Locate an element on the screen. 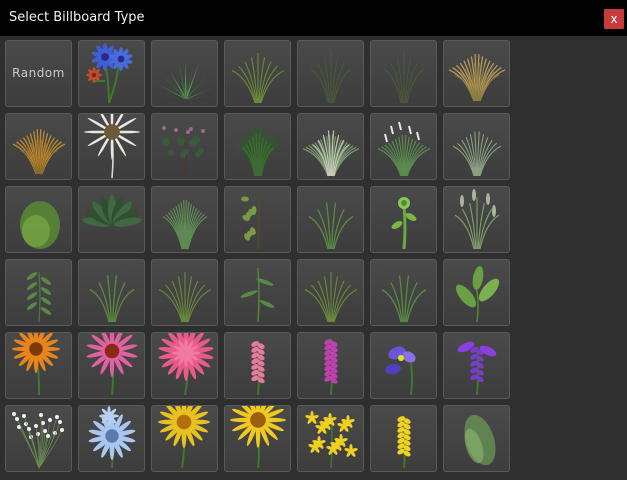  blue-cornflower-icon is located at coordinates (109, 73).